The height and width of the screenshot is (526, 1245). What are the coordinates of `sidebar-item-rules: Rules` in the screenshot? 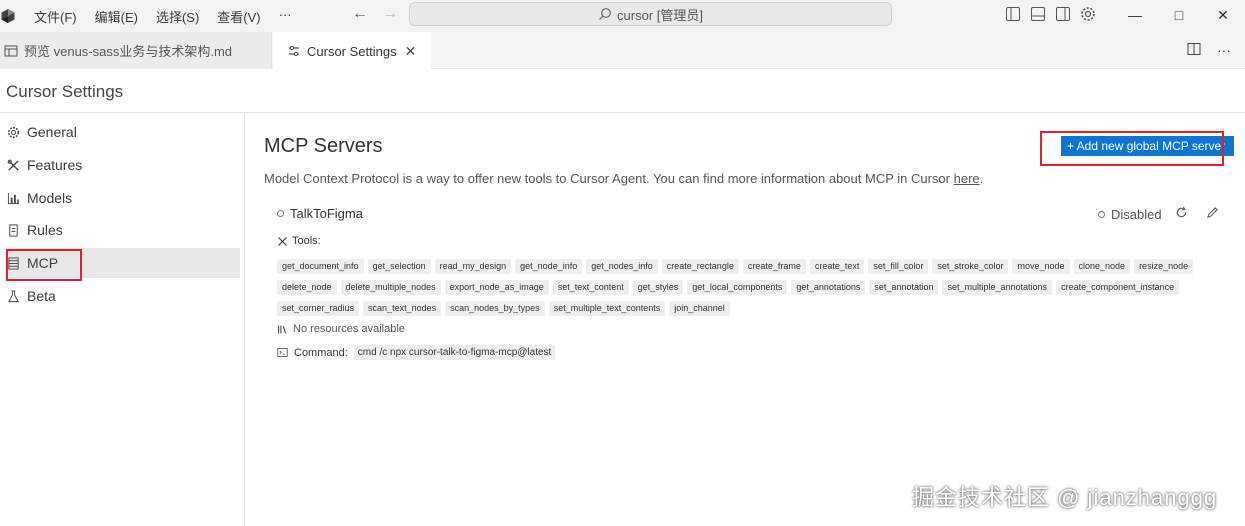 It's located at (123, 230).